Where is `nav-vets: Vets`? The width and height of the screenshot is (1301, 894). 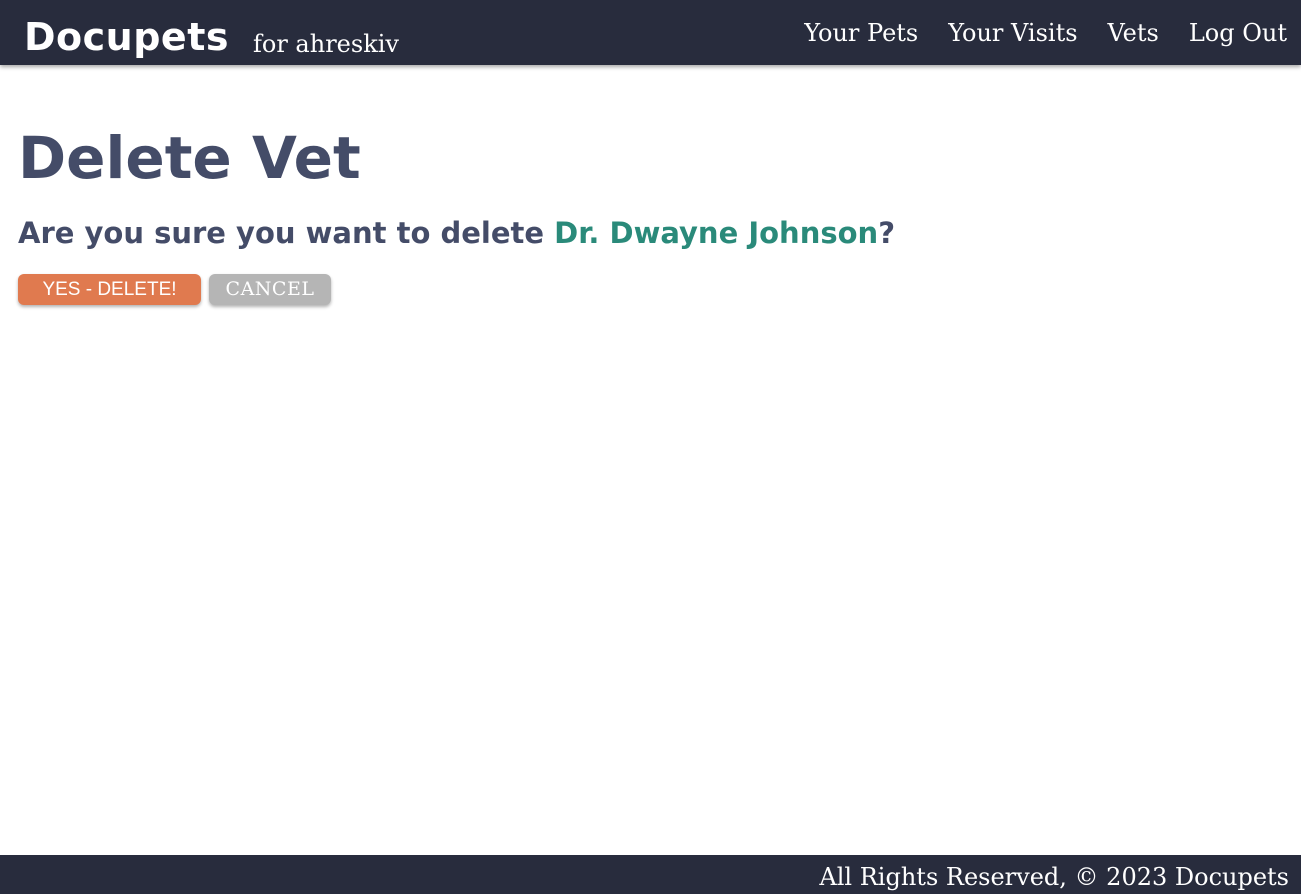 nav-vets: Vets is located at coordinates (1133, 33).